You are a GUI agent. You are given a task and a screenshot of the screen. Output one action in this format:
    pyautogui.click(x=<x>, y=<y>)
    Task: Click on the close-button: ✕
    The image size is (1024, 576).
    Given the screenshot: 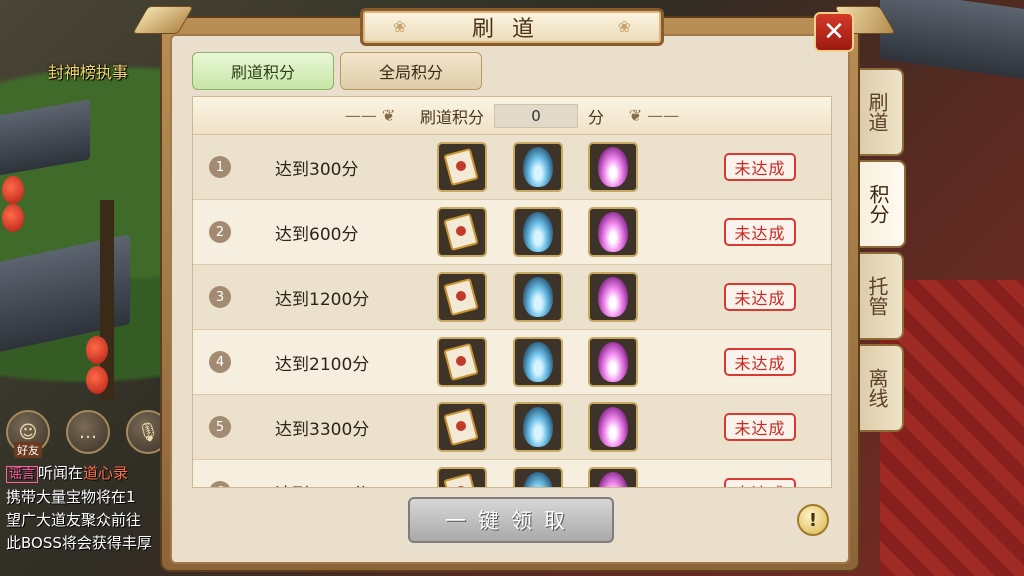 What is the action you would take?
    pyautogui.click(x=834, y=32)
    